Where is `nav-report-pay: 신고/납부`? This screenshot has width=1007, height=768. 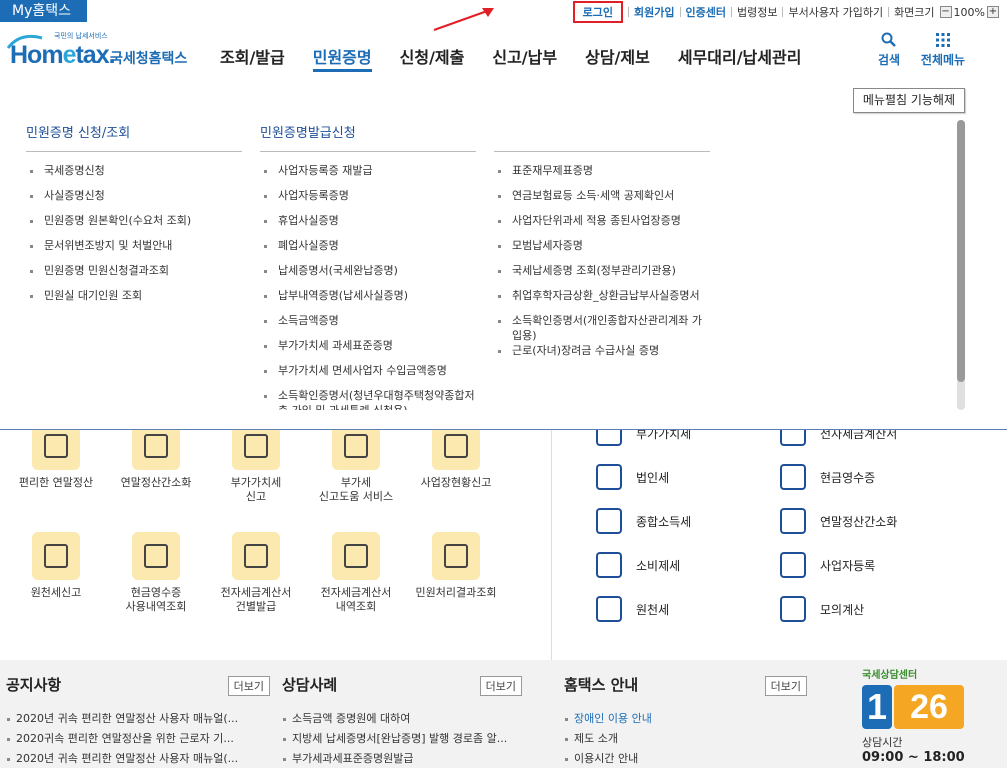
nav-report-pay: 신고/납부 is located at coordinates (524, 56).